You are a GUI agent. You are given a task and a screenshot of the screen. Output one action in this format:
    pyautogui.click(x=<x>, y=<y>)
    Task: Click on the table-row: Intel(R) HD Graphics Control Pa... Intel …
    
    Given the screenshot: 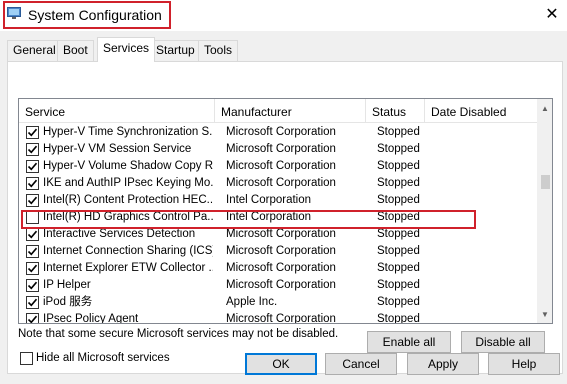 What is the action you would take?
    pyautogui.click(x=278, y=219)
    